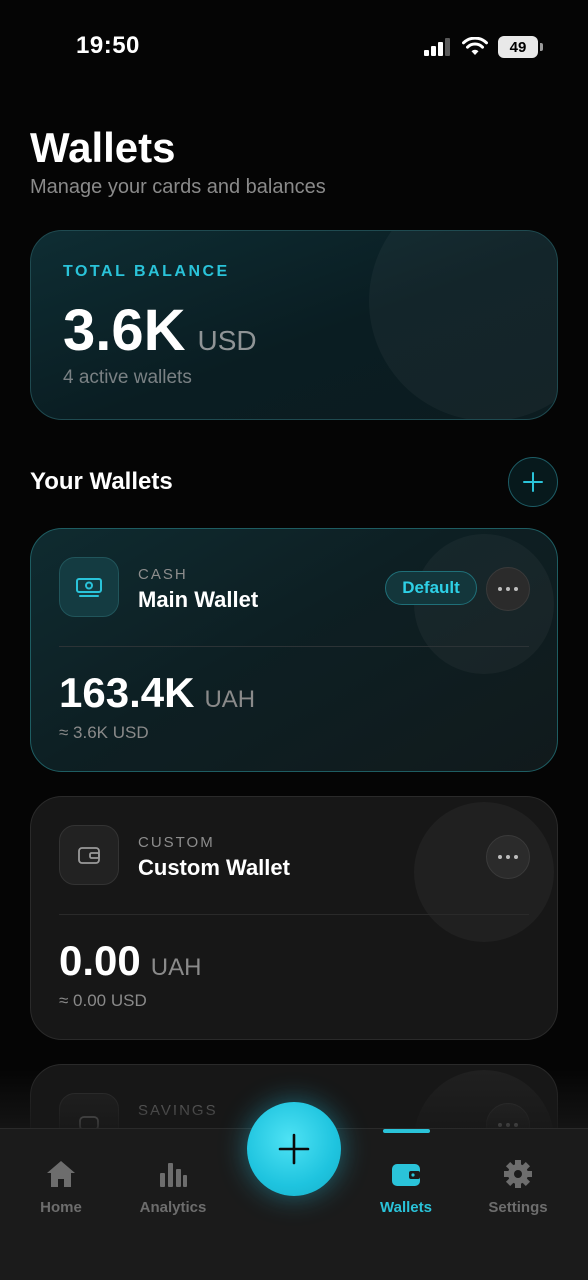  What do you see at coordinates (103, 1000) in the screenshot?
I see `wallet-converted-balance: ≈ 0.00 USD` at bounding box center [103, 1000].